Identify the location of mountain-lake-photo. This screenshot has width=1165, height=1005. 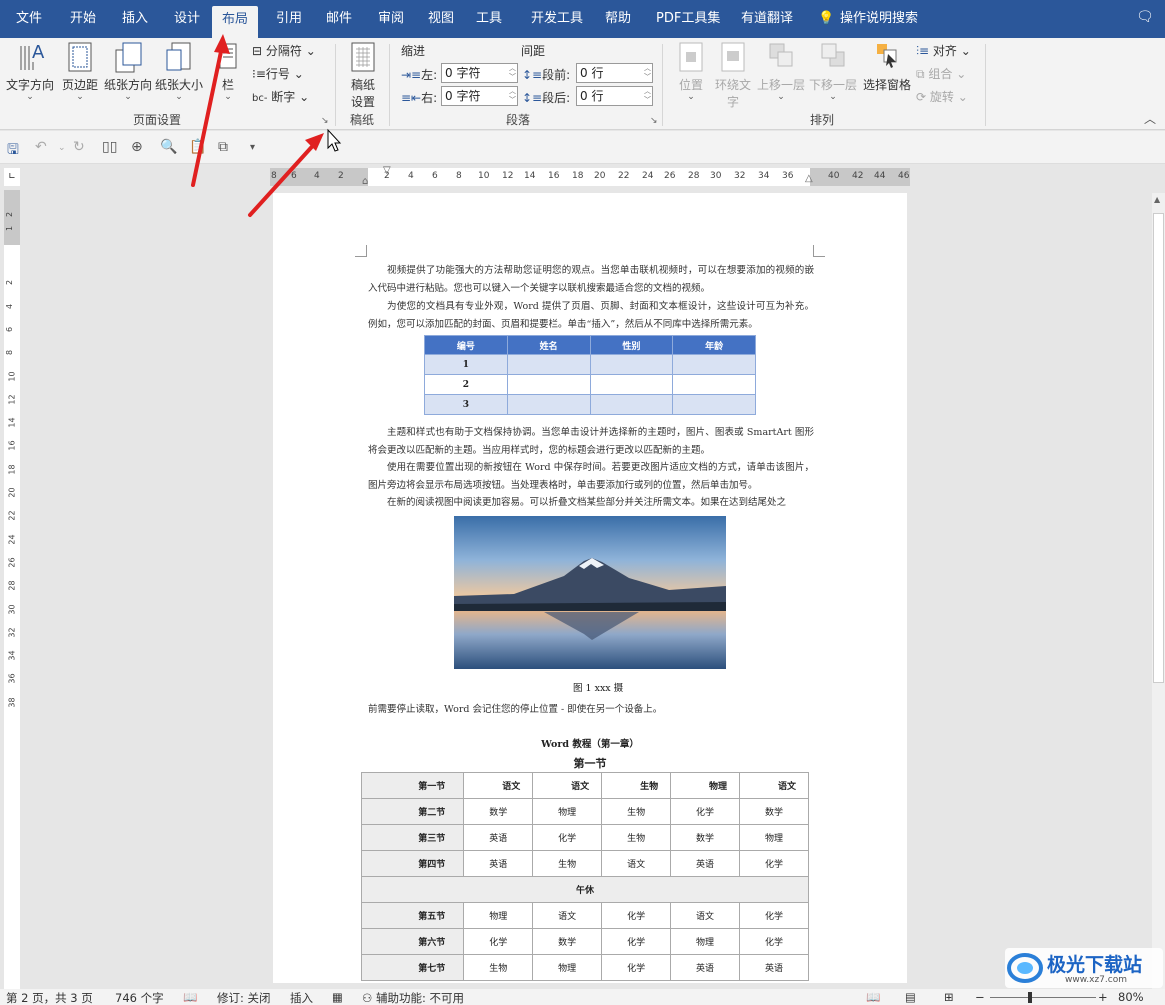
(590, 592).